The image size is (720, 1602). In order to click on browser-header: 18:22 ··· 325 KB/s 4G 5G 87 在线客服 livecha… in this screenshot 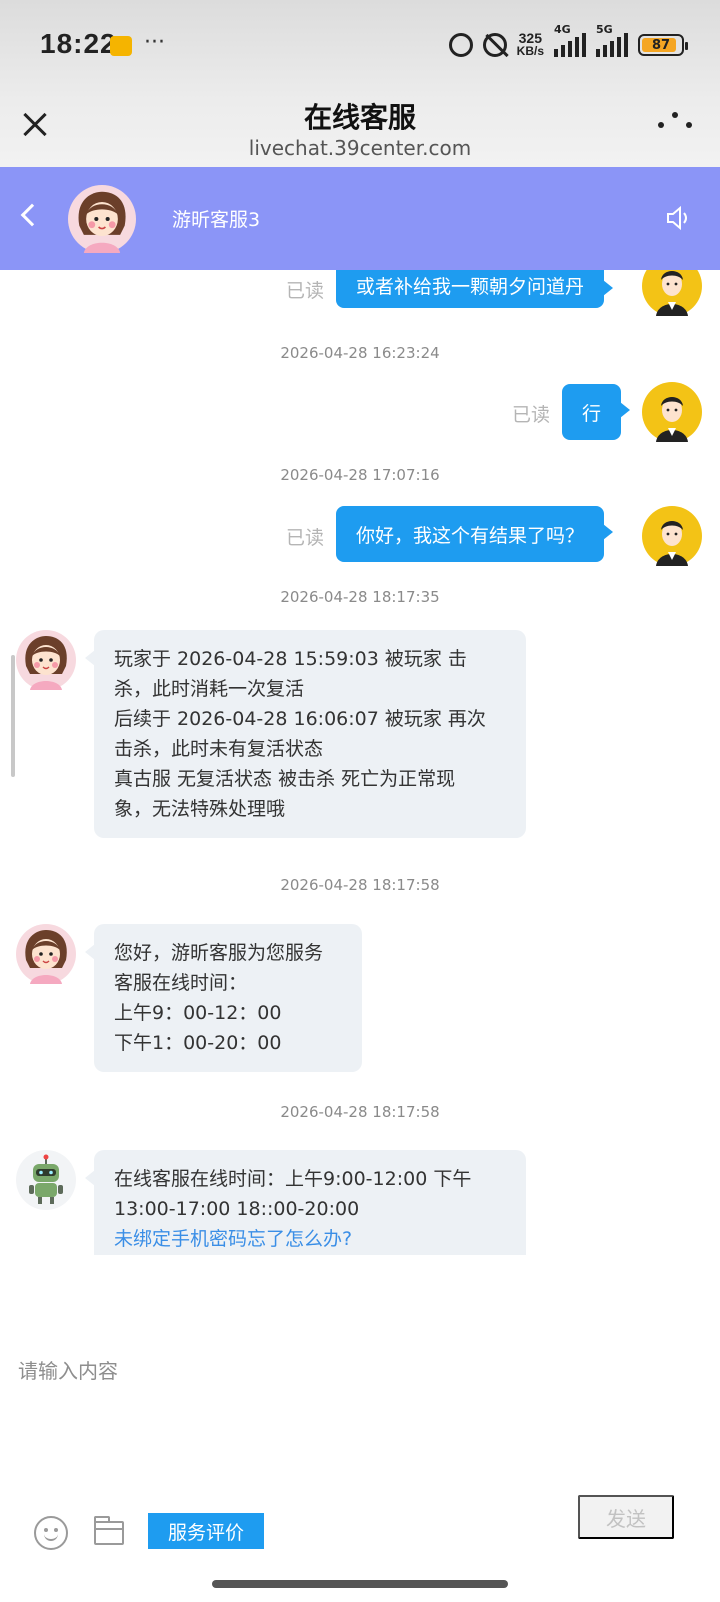, I will do `click(360, 83)`.